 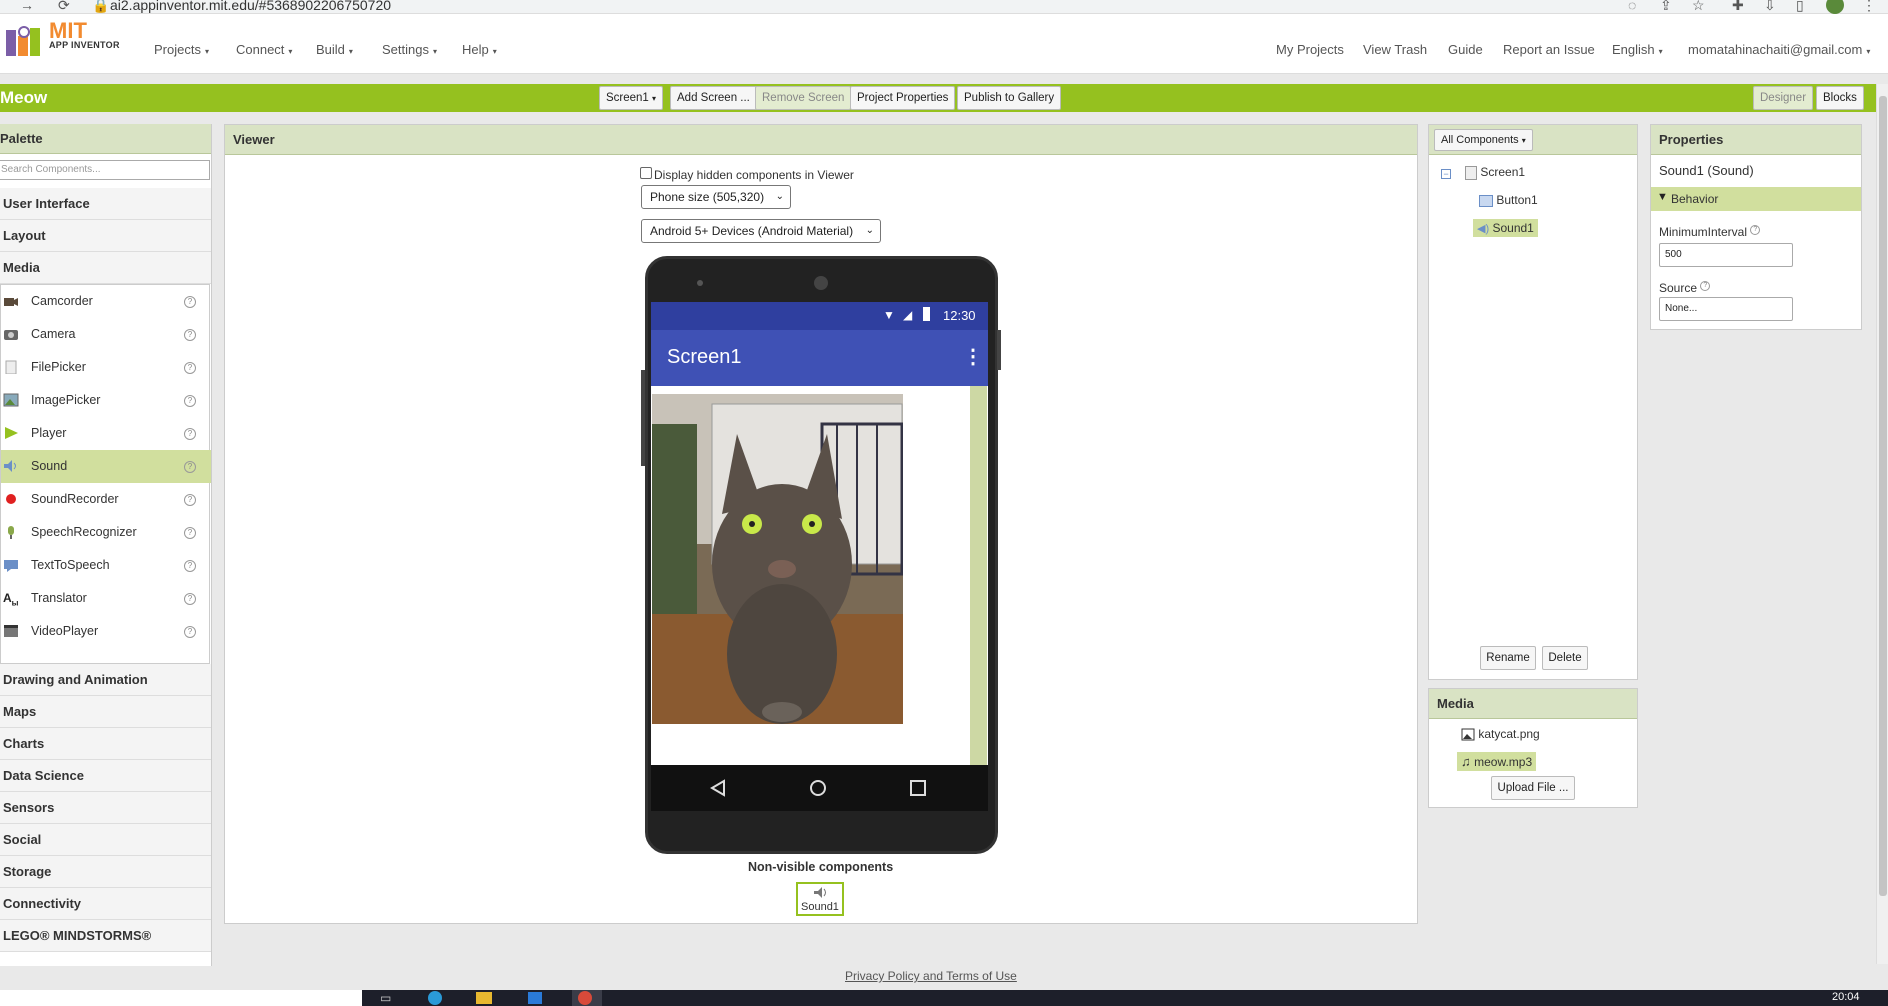 What do you see at coordinates (1726, 255) in the screenshot?
I see `min-interval-input: 500` at bounding box center [1726, 255].